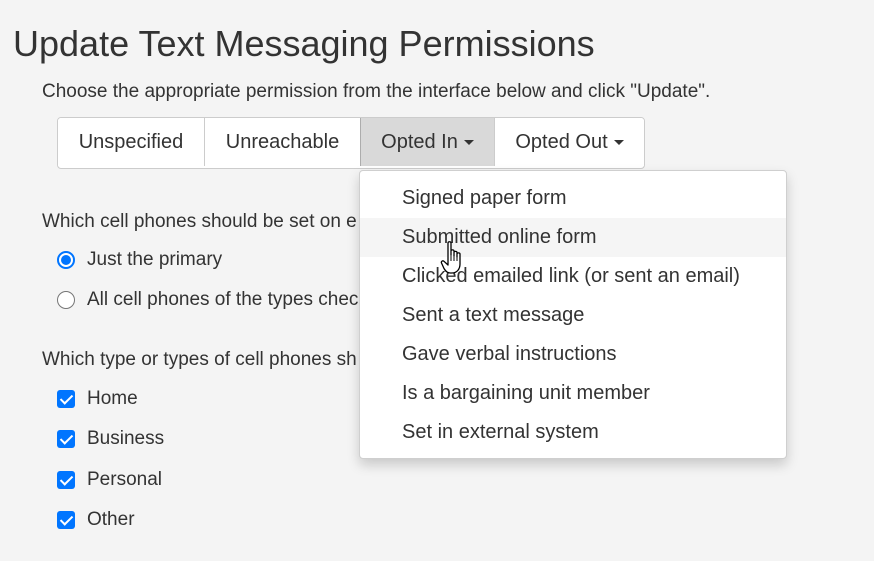 The width and height of the screenshot is (874, 561). What do you see at coordinates (573, 237) in the screenshot?
I see `menu-item-submitted-online-form: Submitted online form` at bounding box center [573, 237].